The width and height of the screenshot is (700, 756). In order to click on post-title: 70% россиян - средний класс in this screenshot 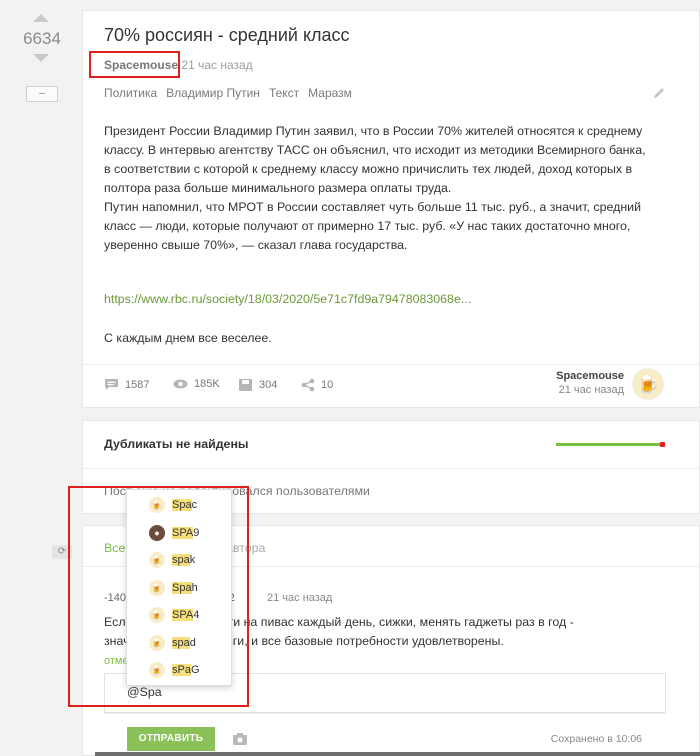, I will do `click(227, 35)`.